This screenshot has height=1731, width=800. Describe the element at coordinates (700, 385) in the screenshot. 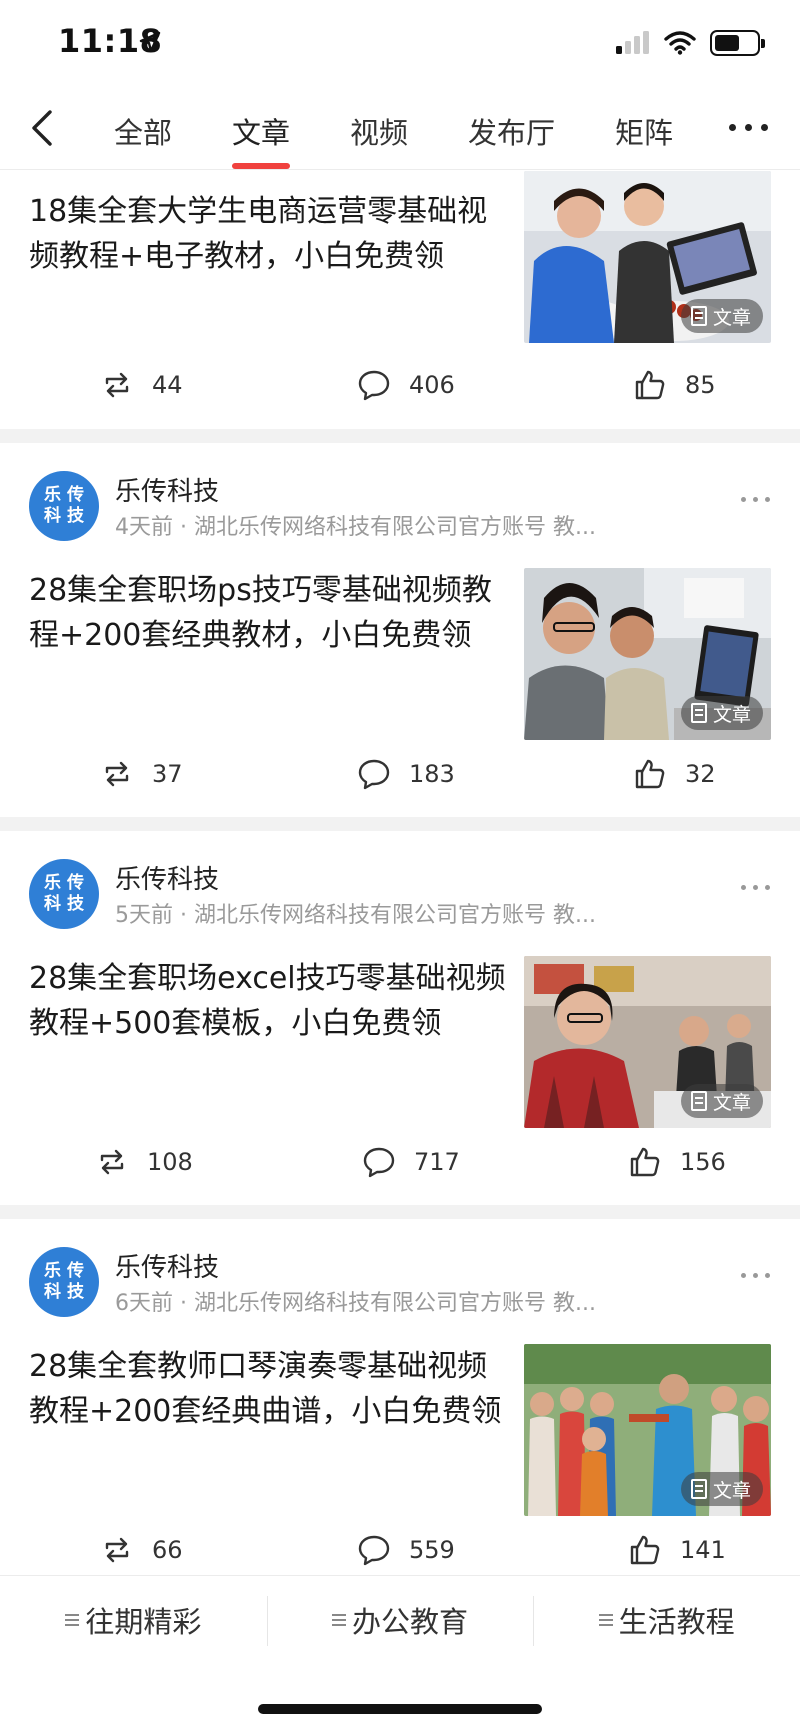

I see `like-count: 85` at that location.